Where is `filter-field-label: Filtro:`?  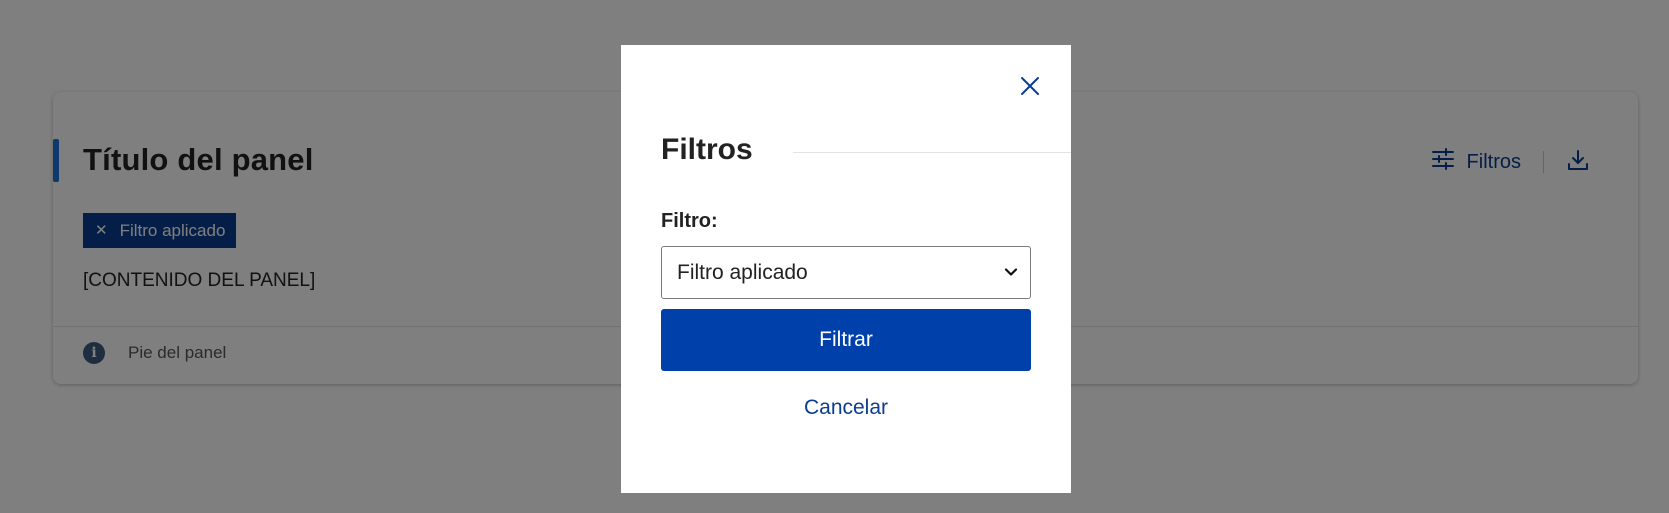 filter-field-label: Filtro: is located at coordinates (689, 221).